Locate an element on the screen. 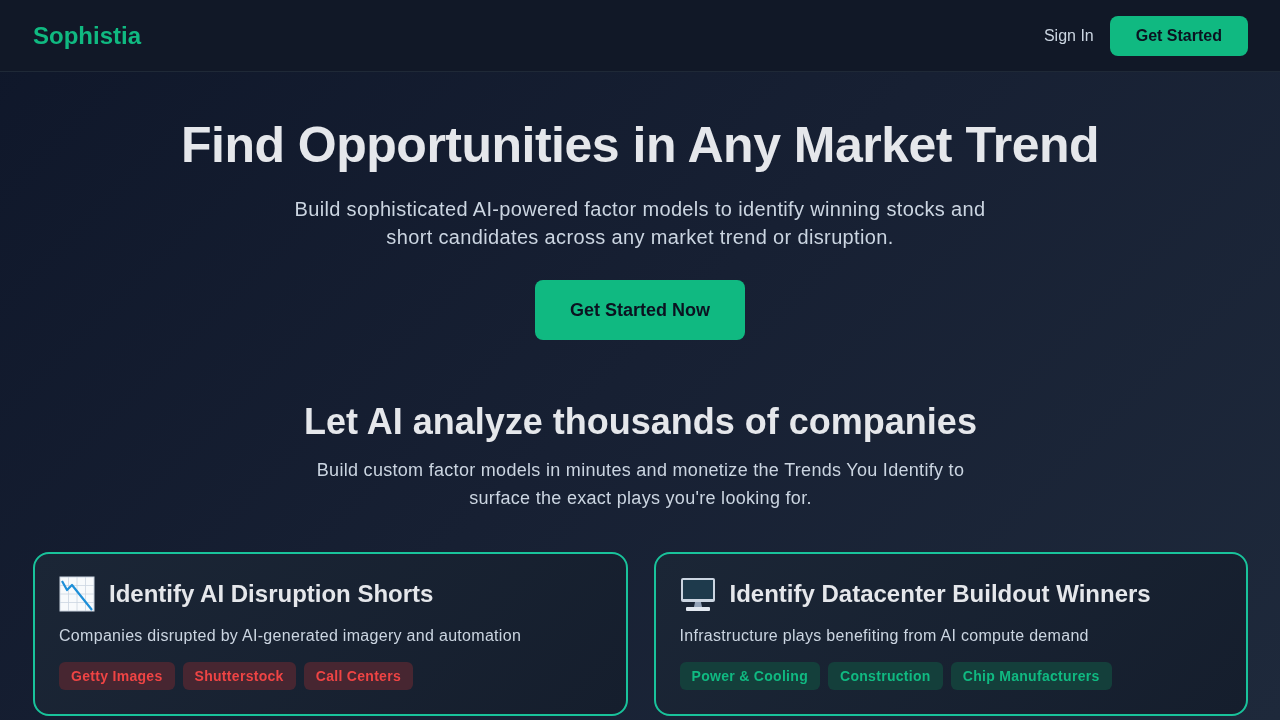  tag: Shutterstock is located at coordinates (239, 676).